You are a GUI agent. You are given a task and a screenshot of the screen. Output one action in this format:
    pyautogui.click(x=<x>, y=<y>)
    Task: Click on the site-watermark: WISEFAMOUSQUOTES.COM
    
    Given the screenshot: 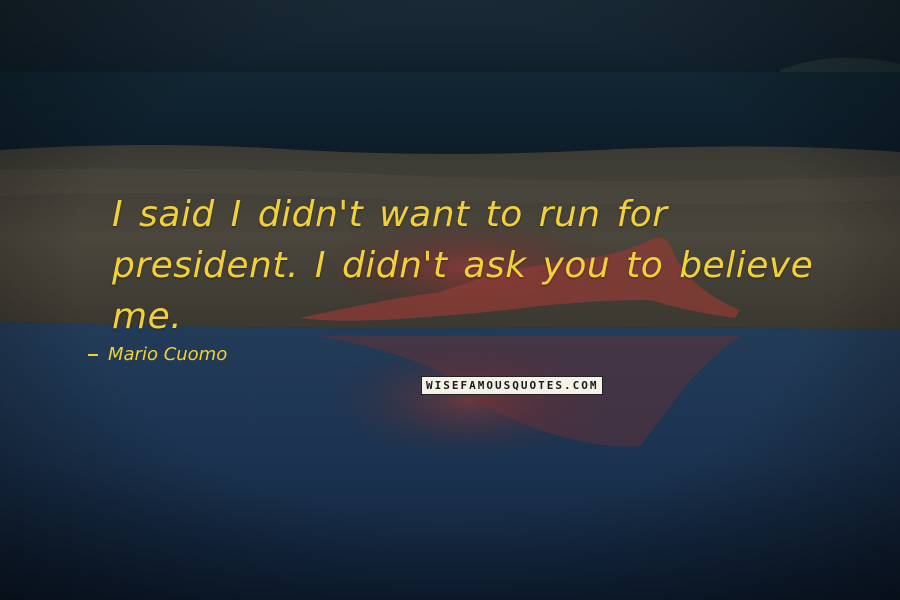 What is the action you would take?
    pyautogui.click(x=512, y=385)
    